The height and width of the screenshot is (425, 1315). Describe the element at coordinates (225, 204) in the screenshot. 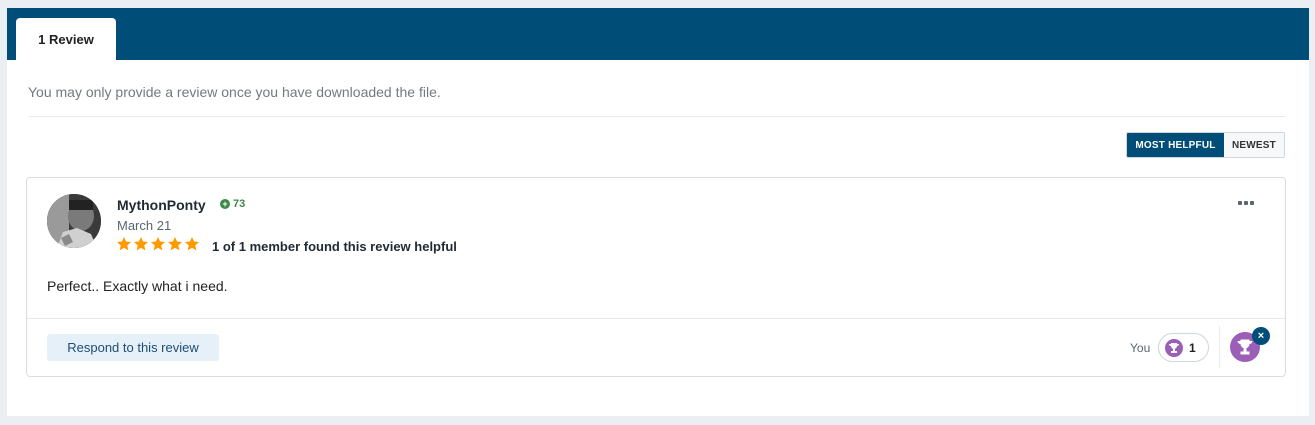

I see `reputation-plus-icon: +` at that location.